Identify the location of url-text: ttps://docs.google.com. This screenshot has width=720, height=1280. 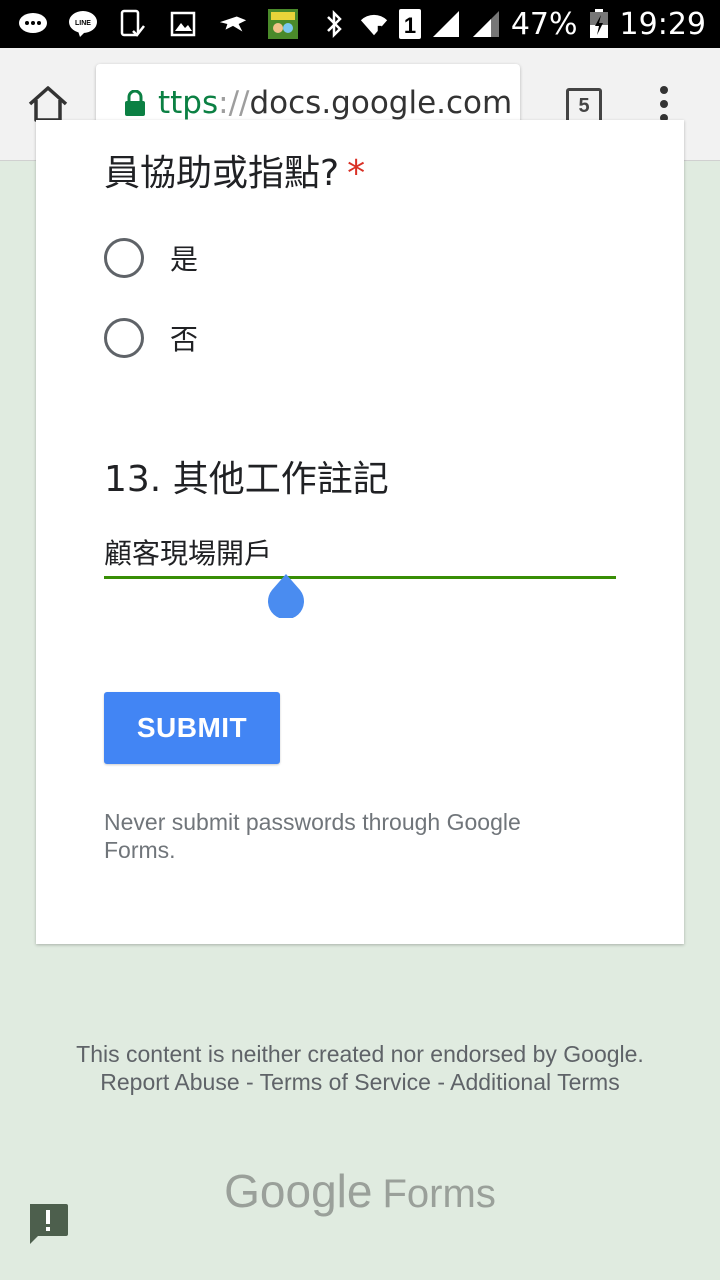
(335, 103).